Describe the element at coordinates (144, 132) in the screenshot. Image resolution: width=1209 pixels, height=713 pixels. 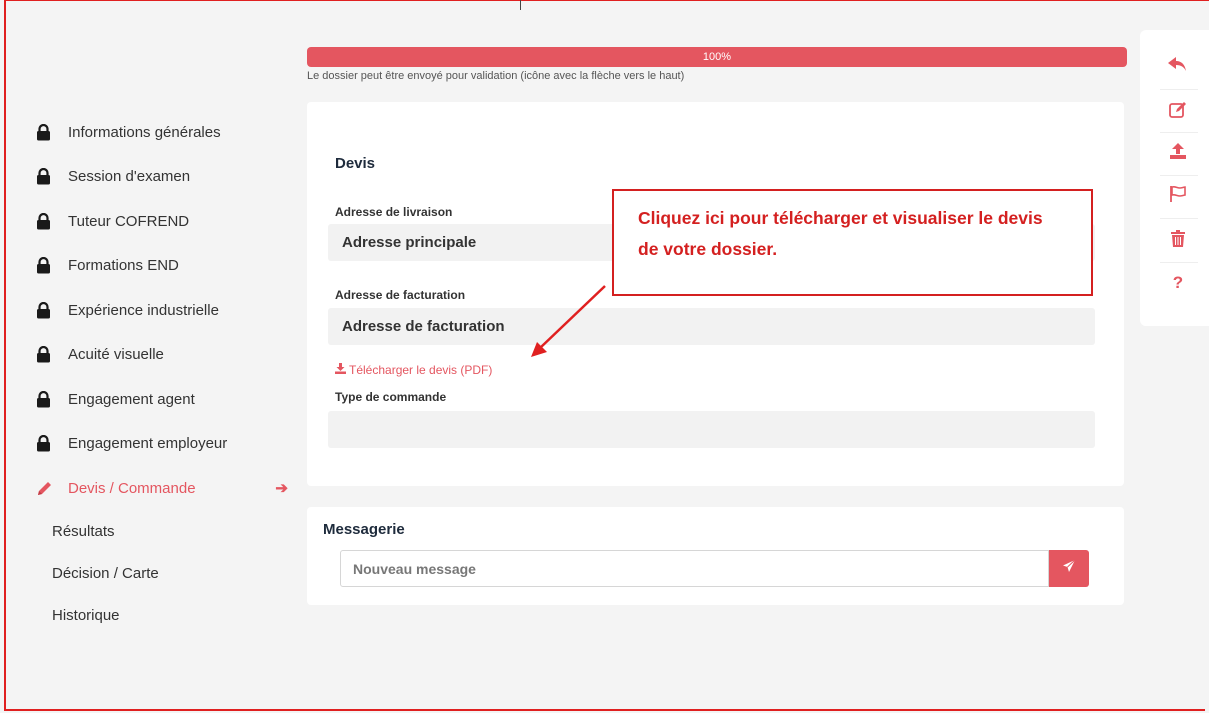
I see `sidebar-item-label: Informations générales` at that location.